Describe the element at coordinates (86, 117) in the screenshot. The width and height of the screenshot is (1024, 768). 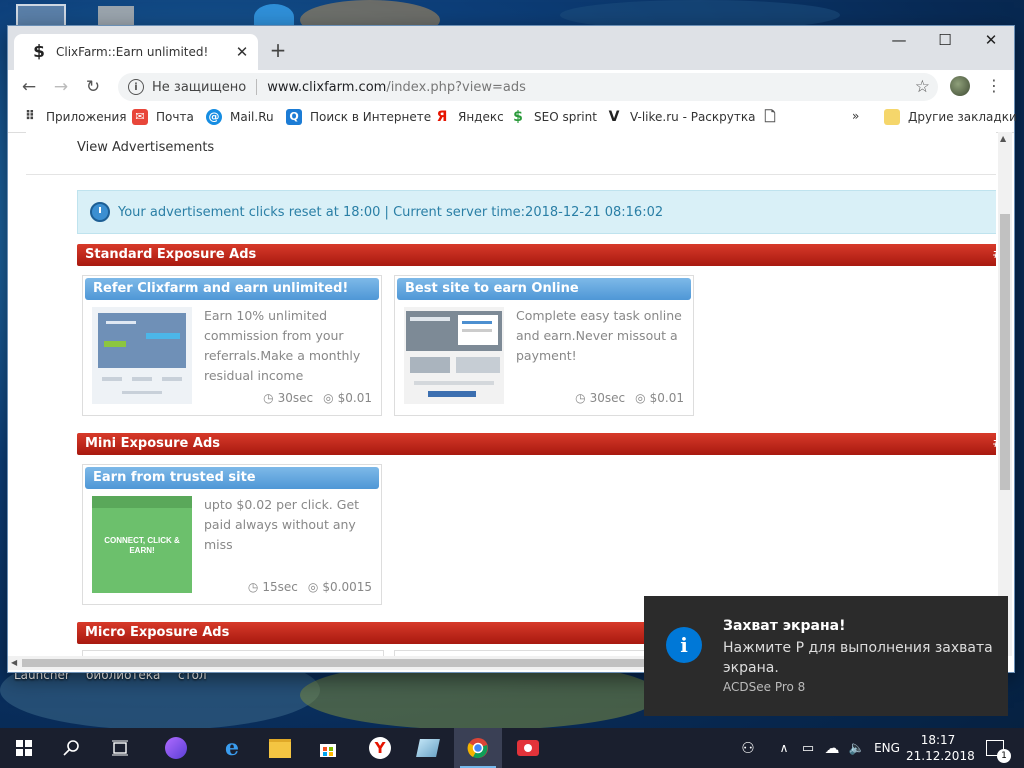
I see `bookmark-label: Приложения` at that location.